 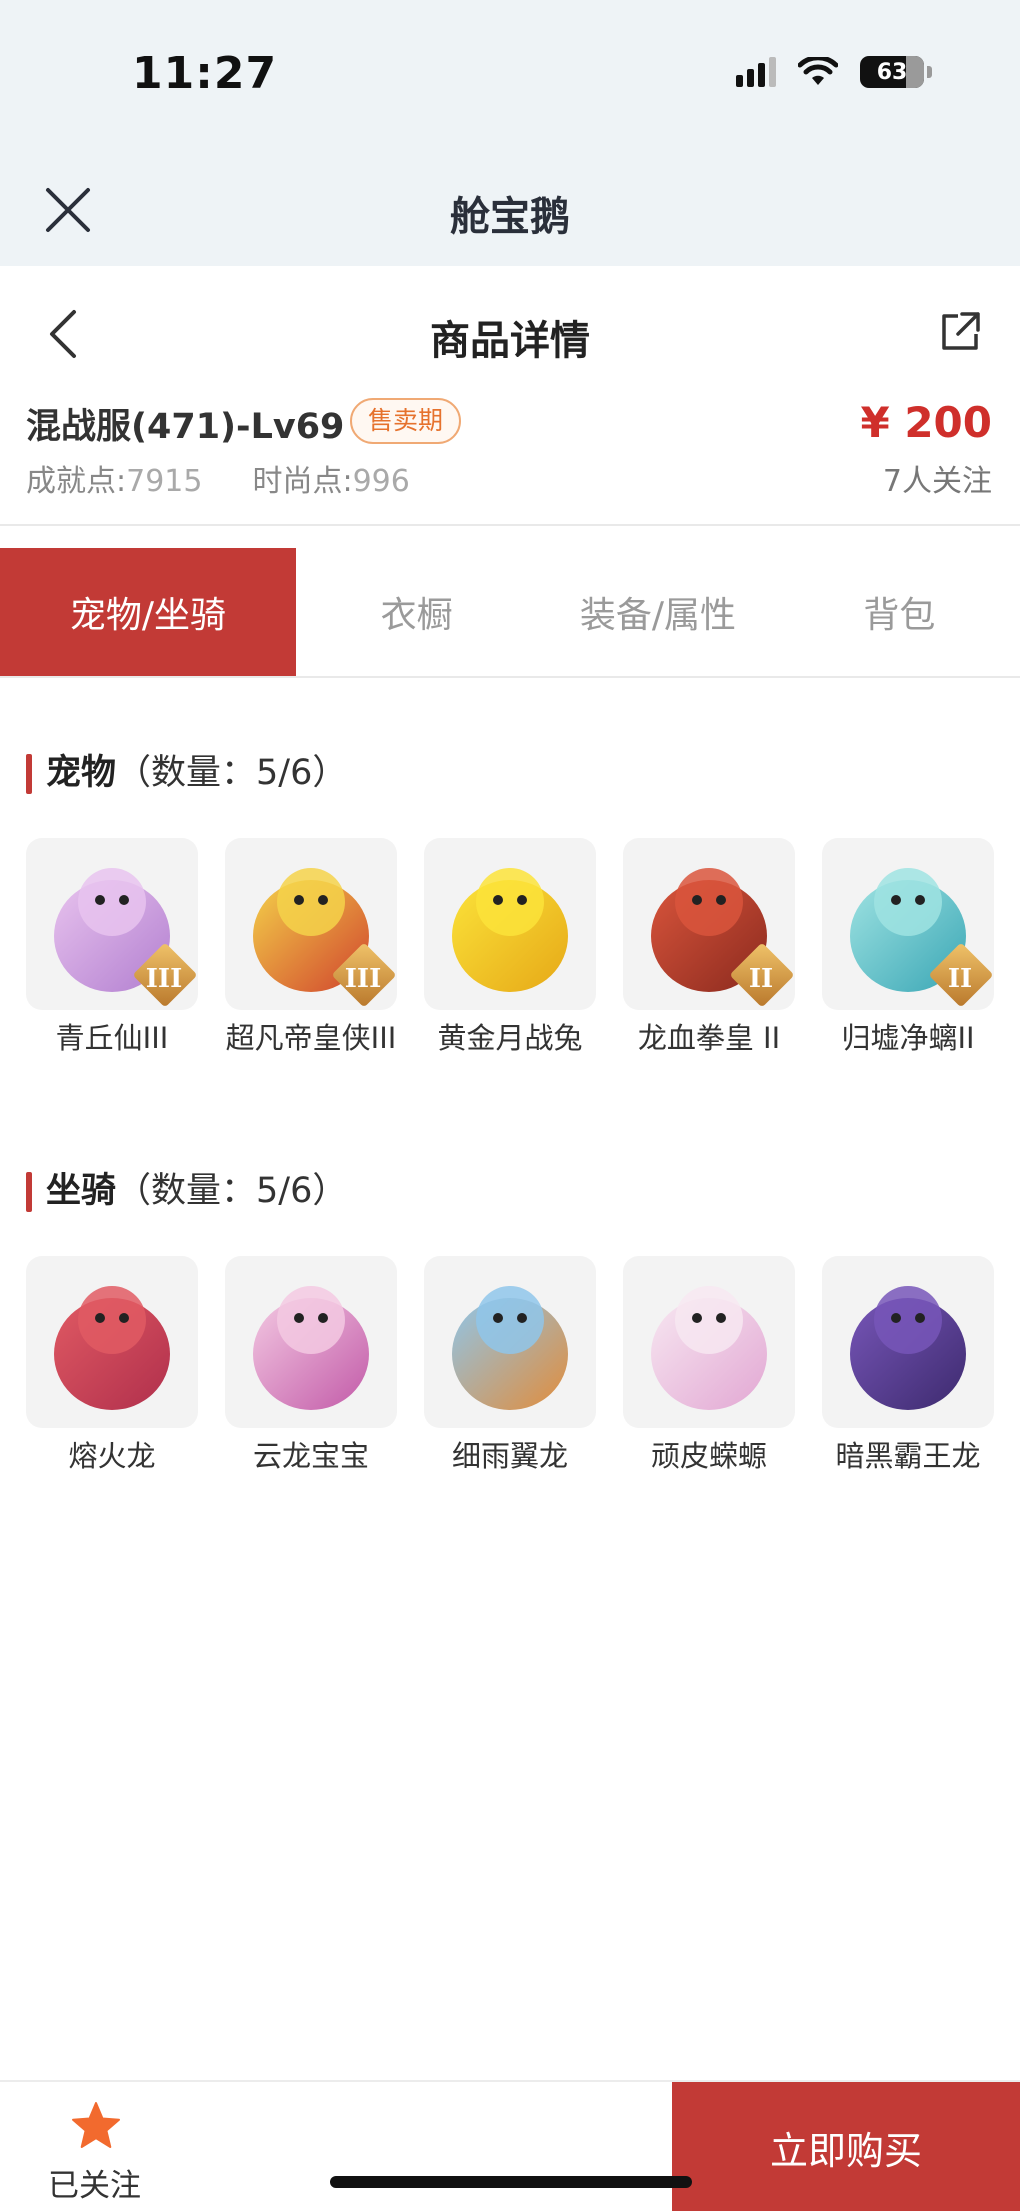 What do you see at coordinates (164, 481) in the screenshot?
I see `achievement-value: 7915` at bounding box center [164, 481].